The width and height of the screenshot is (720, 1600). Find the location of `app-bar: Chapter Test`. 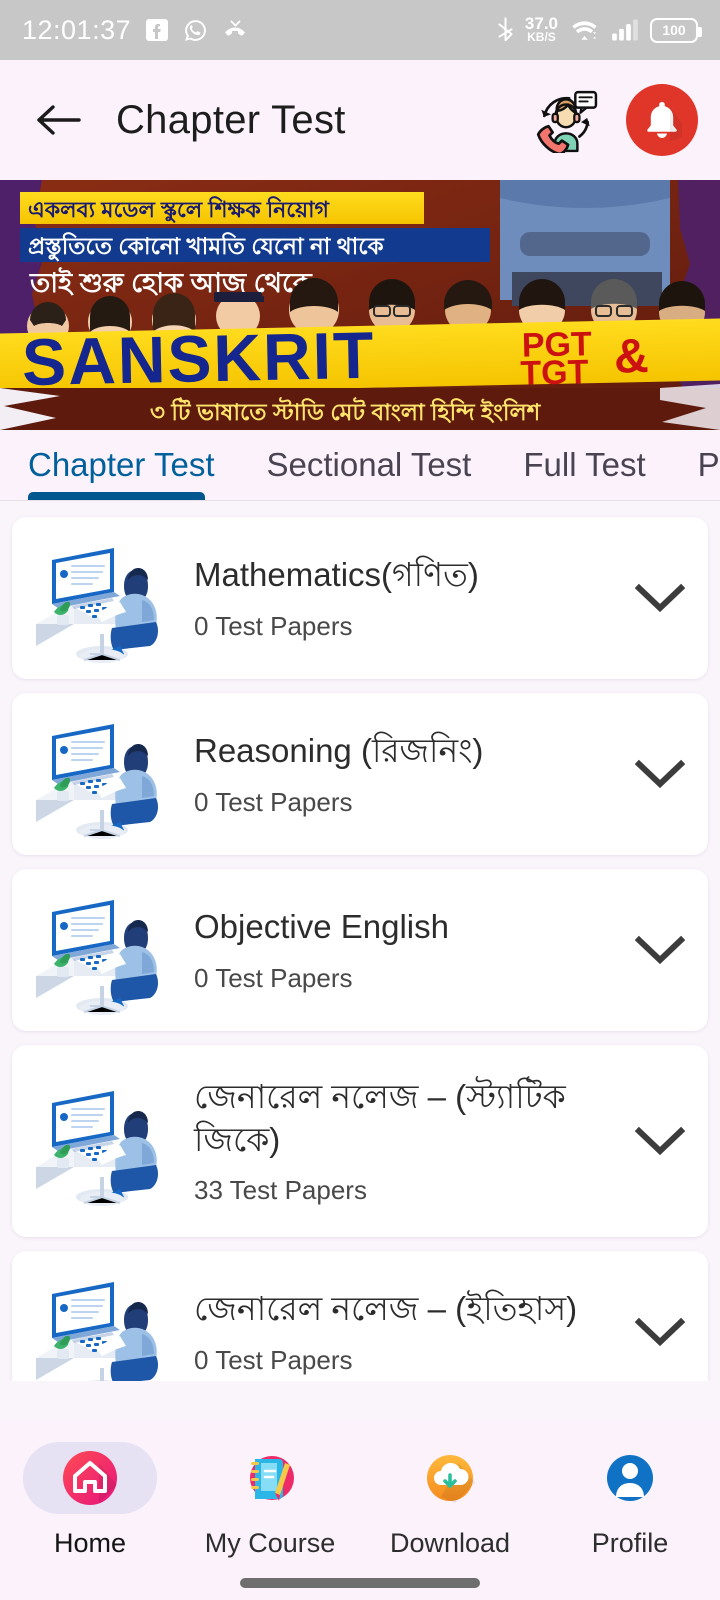

app-bar: Chapter Test is located at coordinates (360, 120).